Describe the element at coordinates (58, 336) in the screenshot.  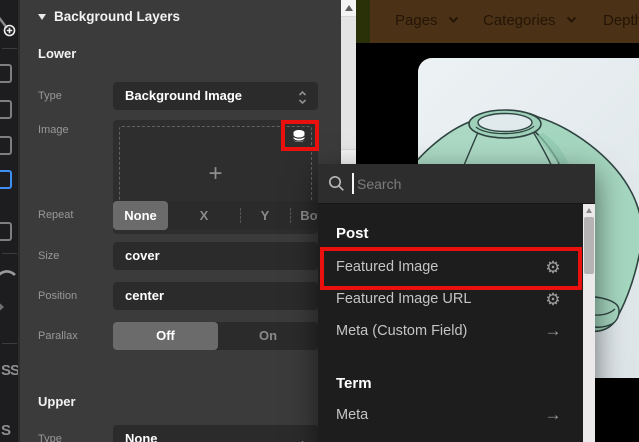
I see `parallax-label: Parallax` at that location.